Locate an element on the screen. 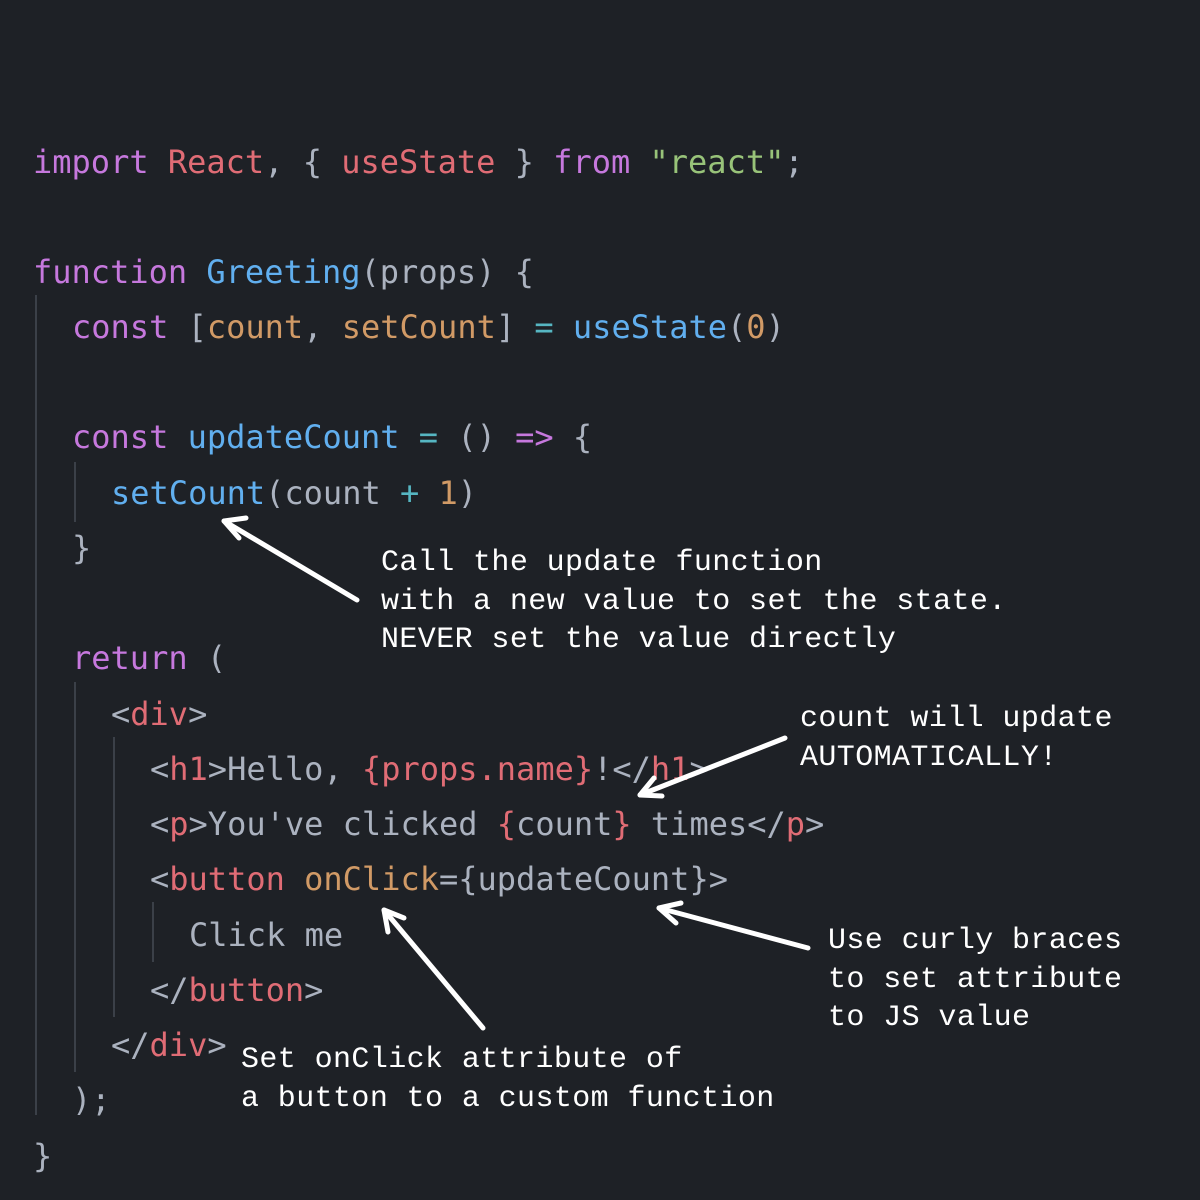 The height and width of the screenshot is (1200, 1200). arrow-to-onclick is located at coordinates (433, 969).